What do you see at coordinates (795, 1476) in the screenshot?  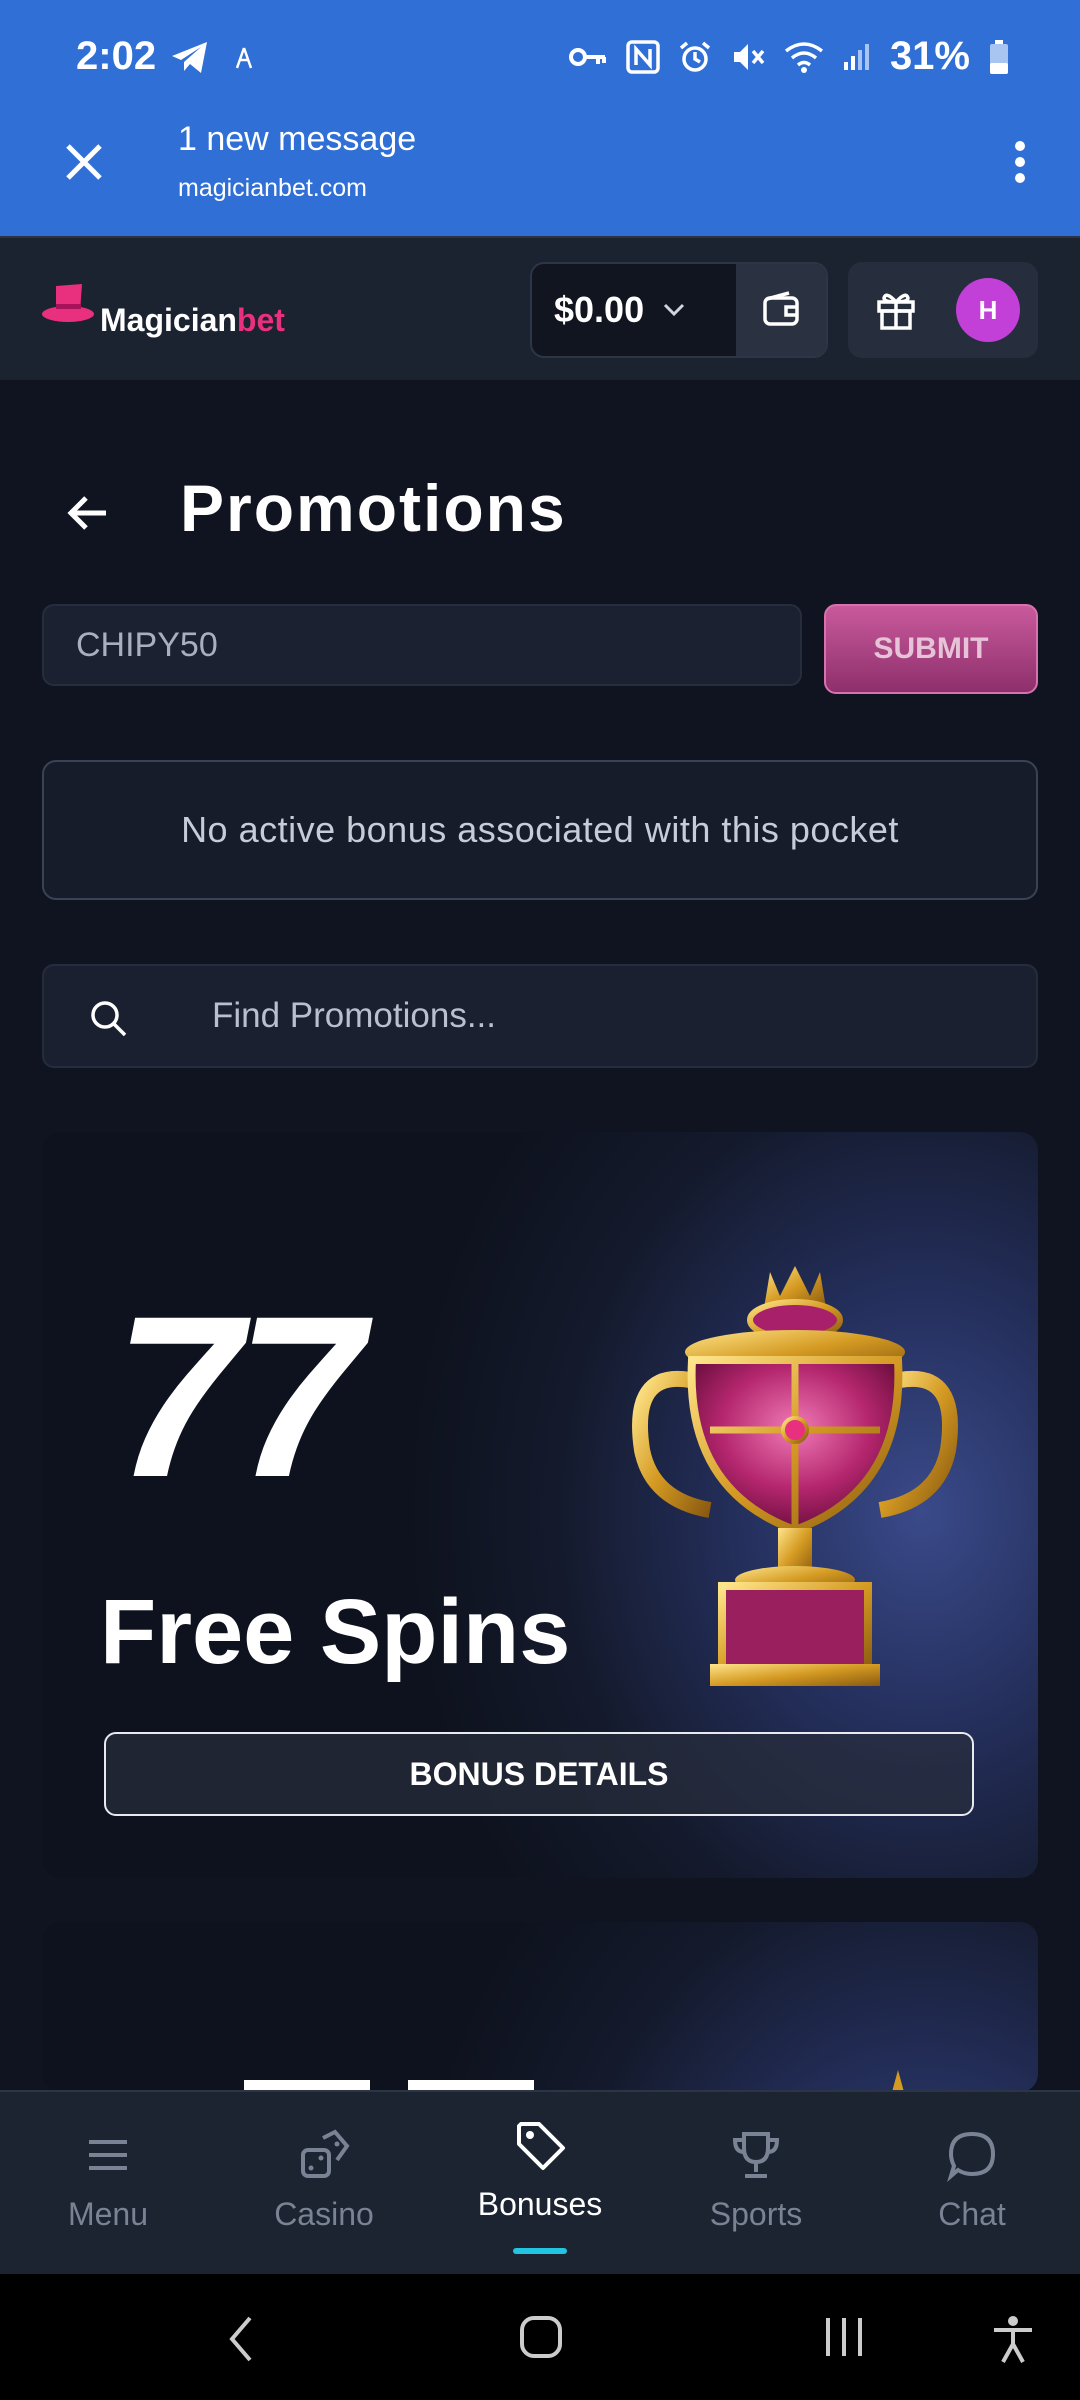 I see `trophy-image` at bounding box center [795, 1476].